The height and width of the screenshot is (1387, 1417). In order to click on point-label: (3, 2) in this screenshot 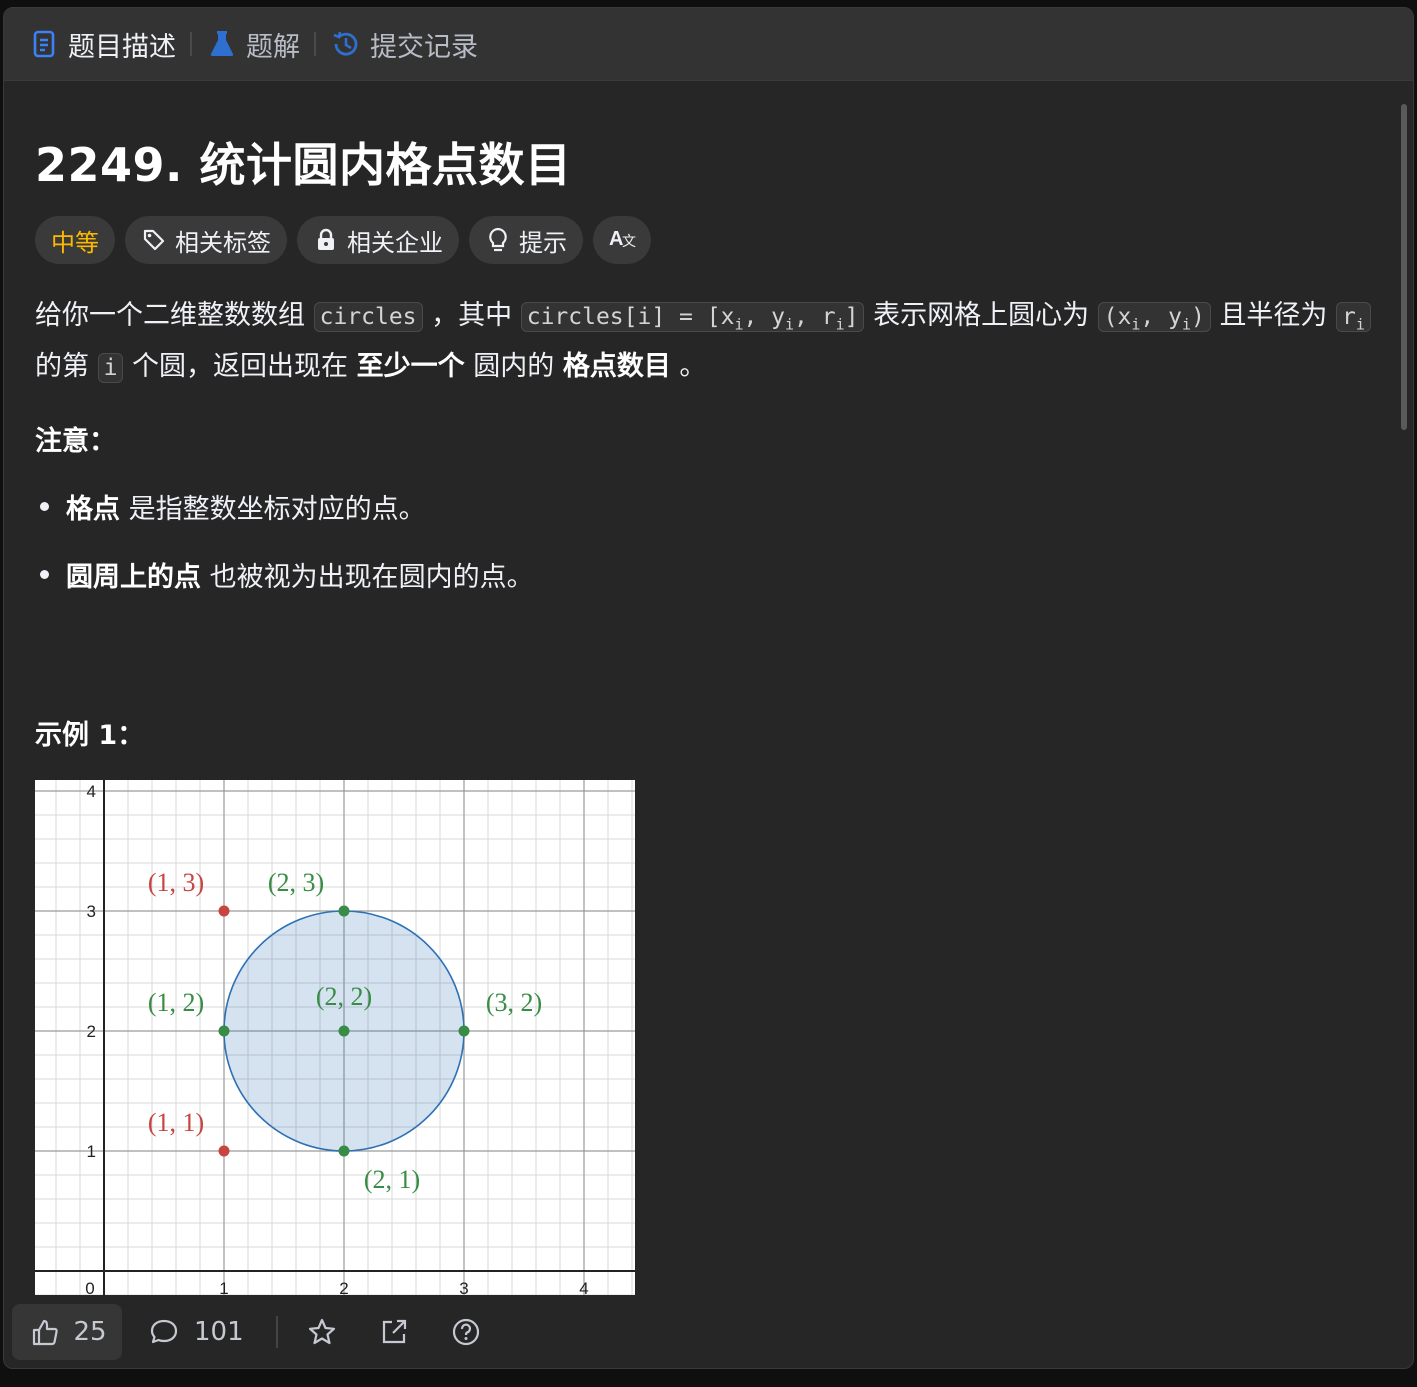, I will do `click(514, 1002)`.